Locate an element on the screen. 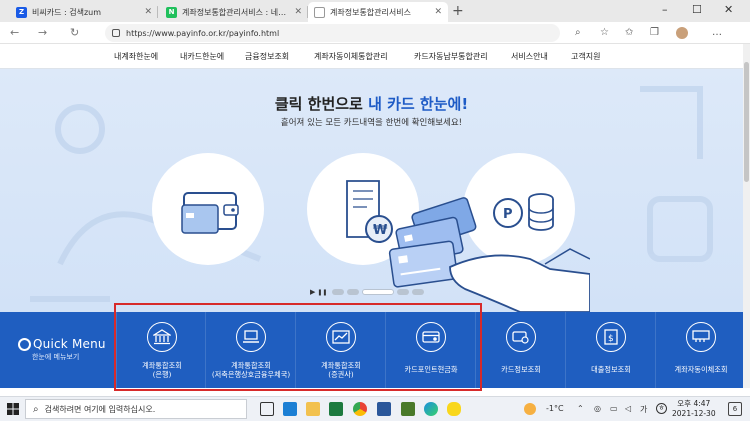 The image size is (750, 421). close-window-button: ✕ is located at coordinates (728, 9).